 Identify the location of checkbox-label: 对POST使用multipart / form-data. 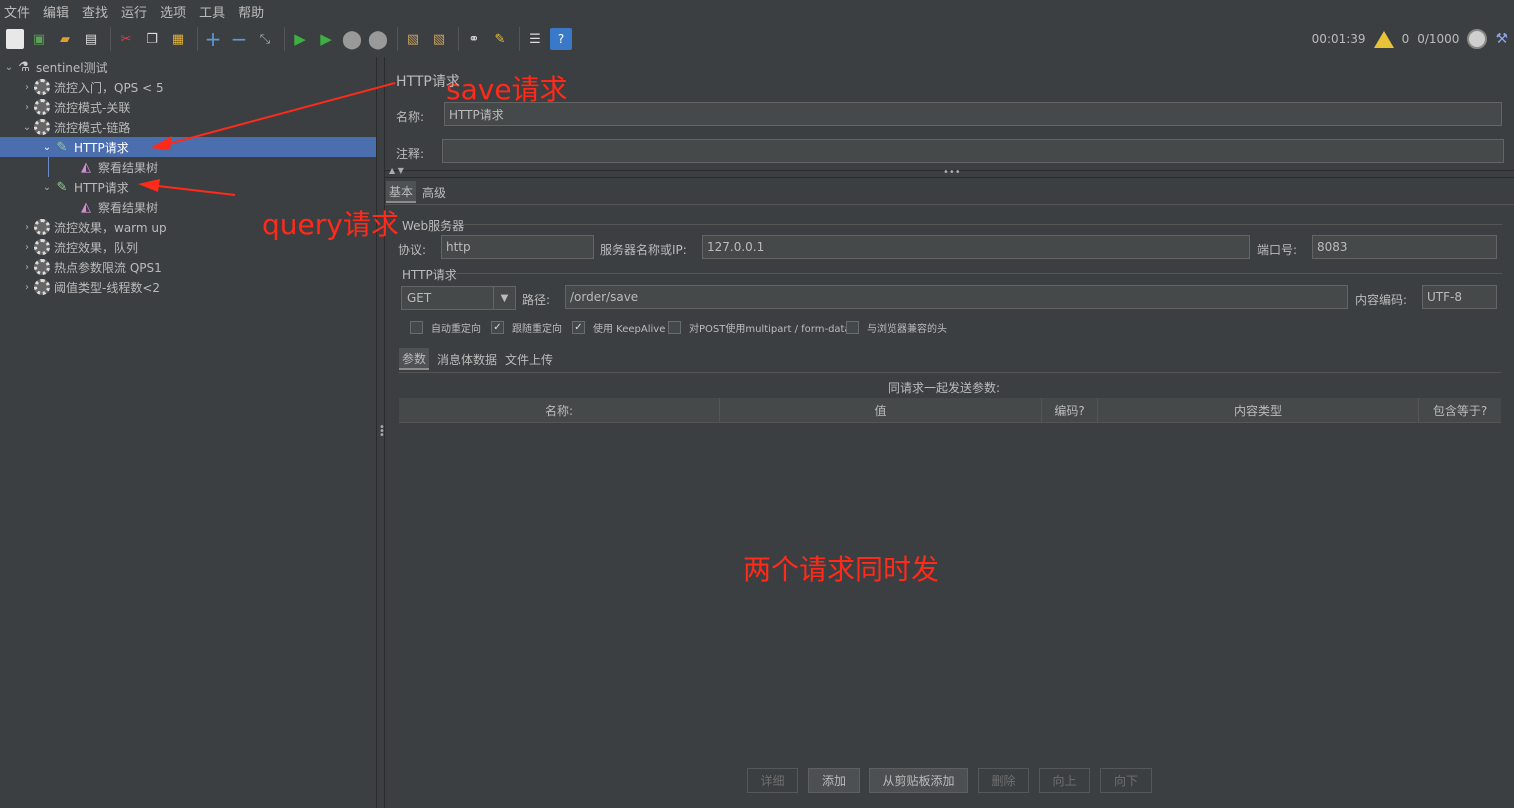
(770, 329).